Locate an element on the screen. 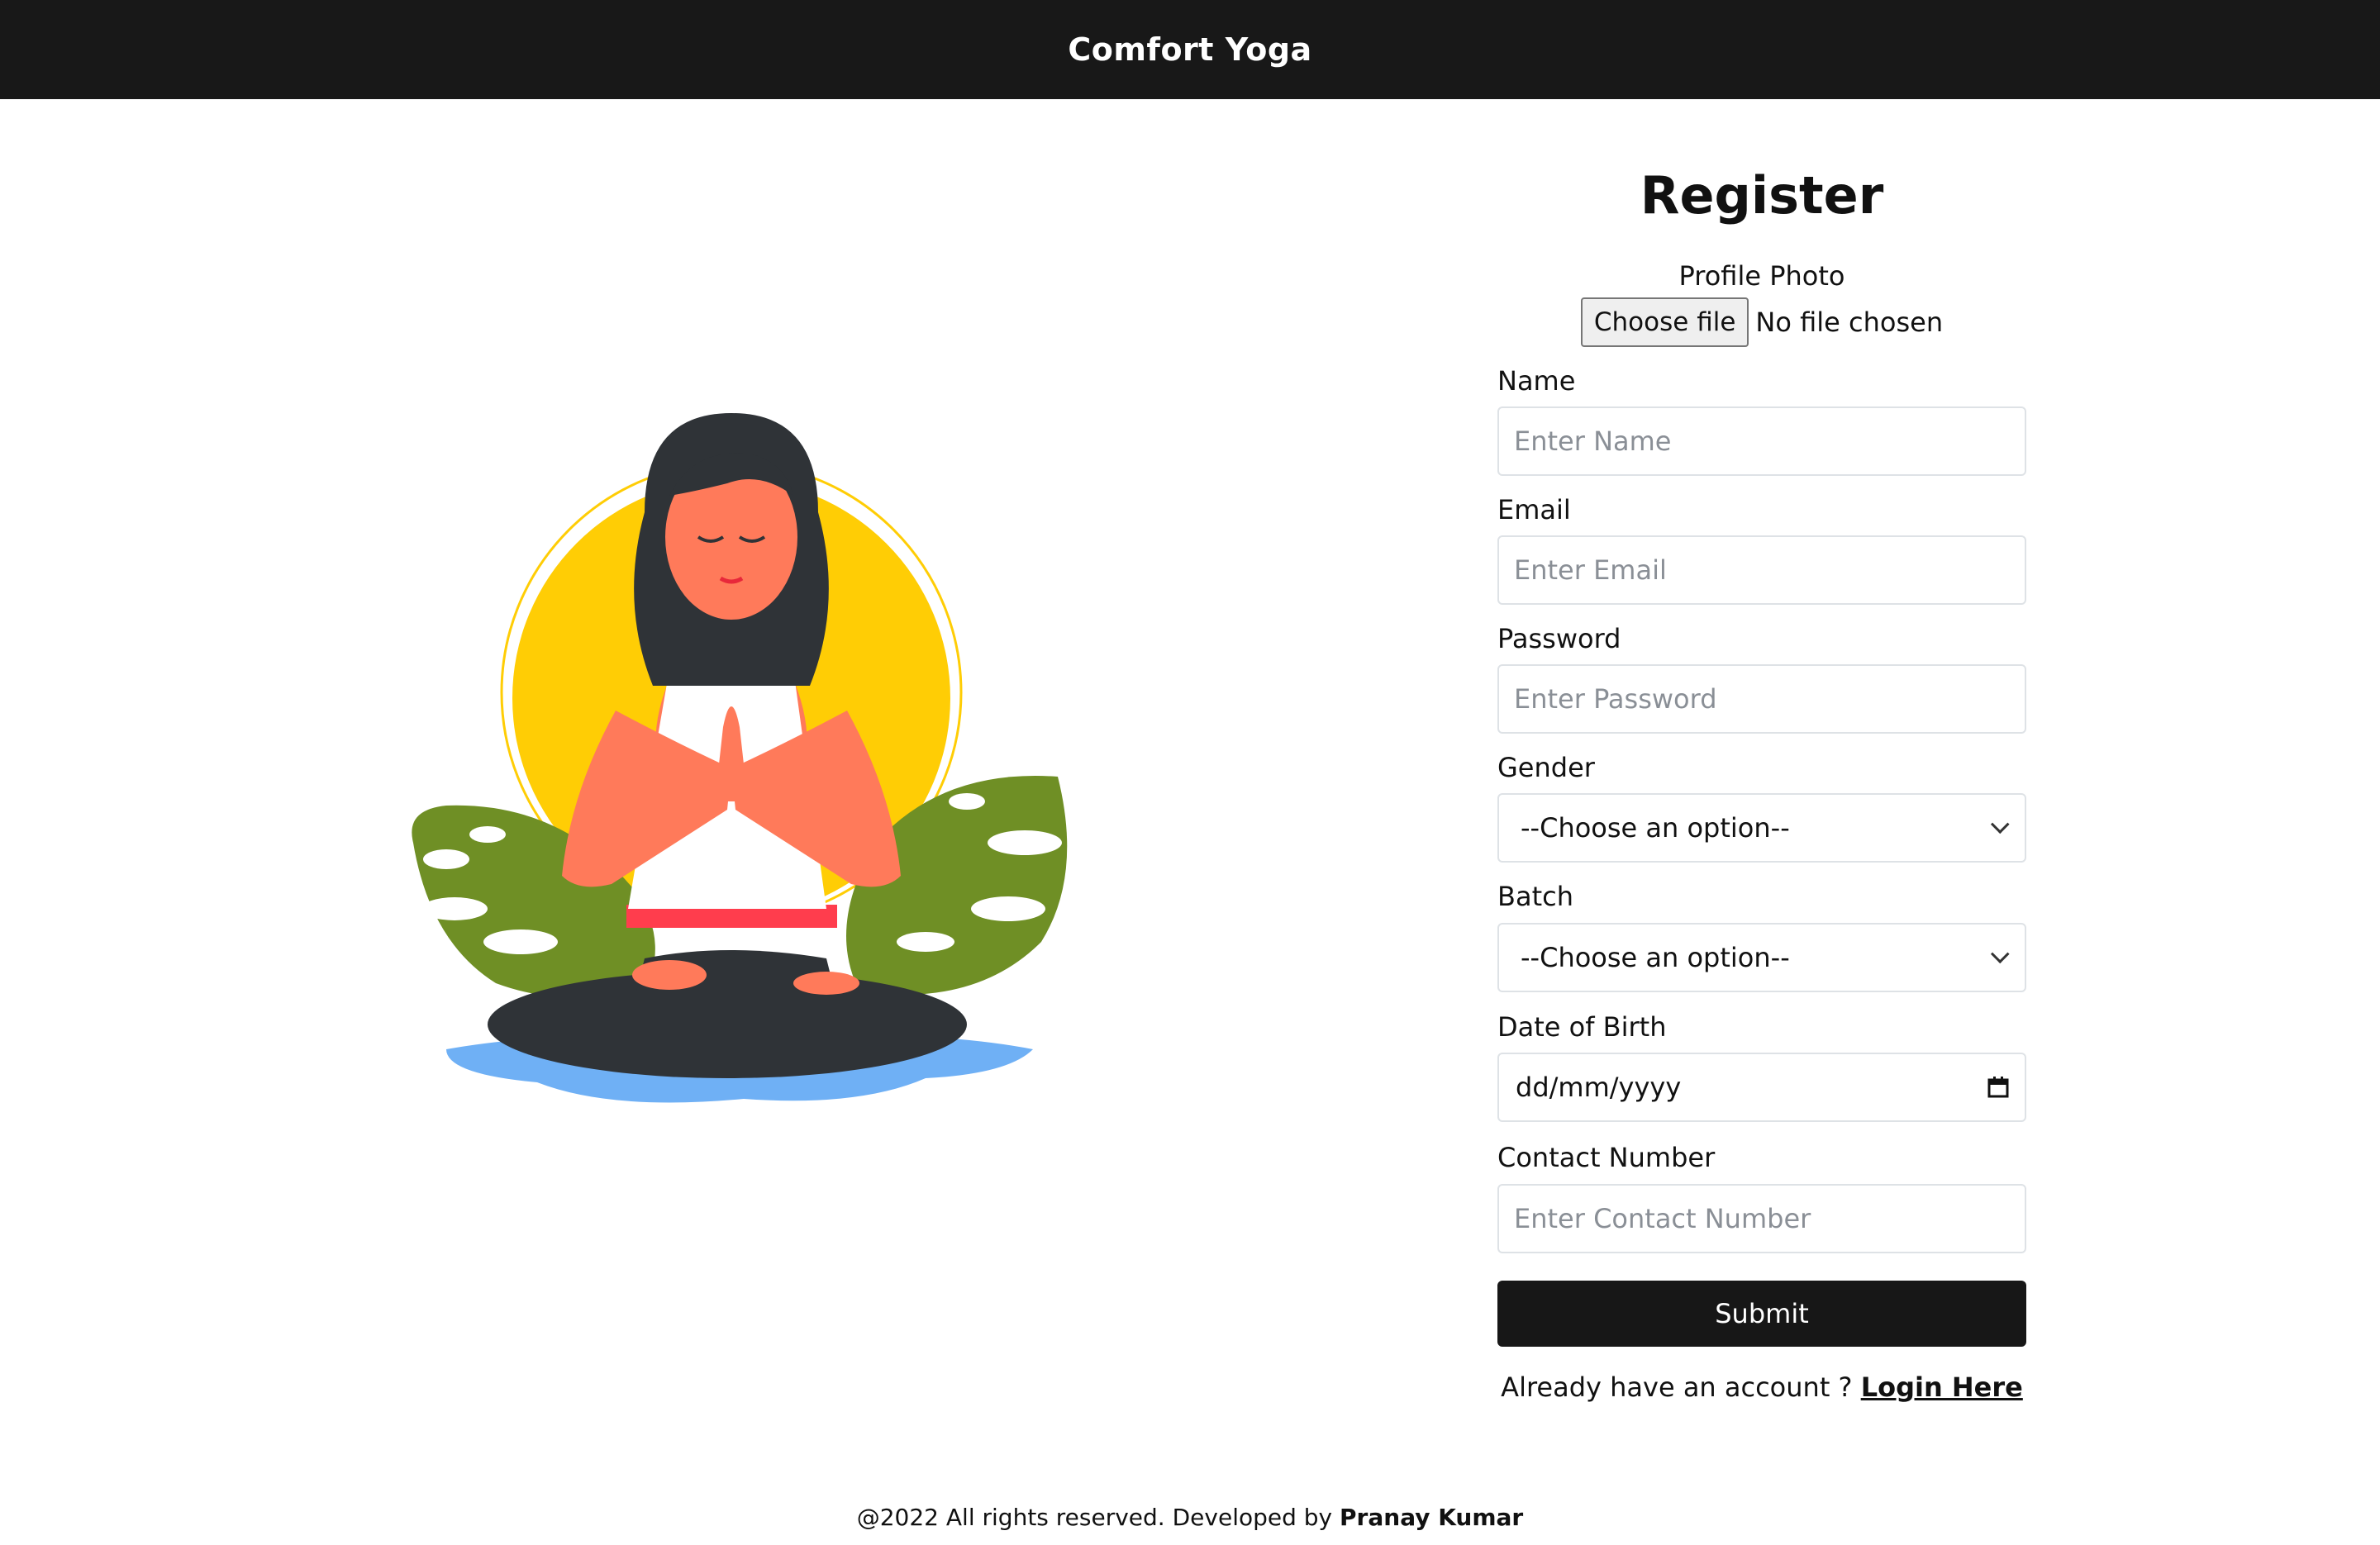 The image size is (2380, 1545). navbar: Comfort Yoga is located at coordinates (1190, 49).